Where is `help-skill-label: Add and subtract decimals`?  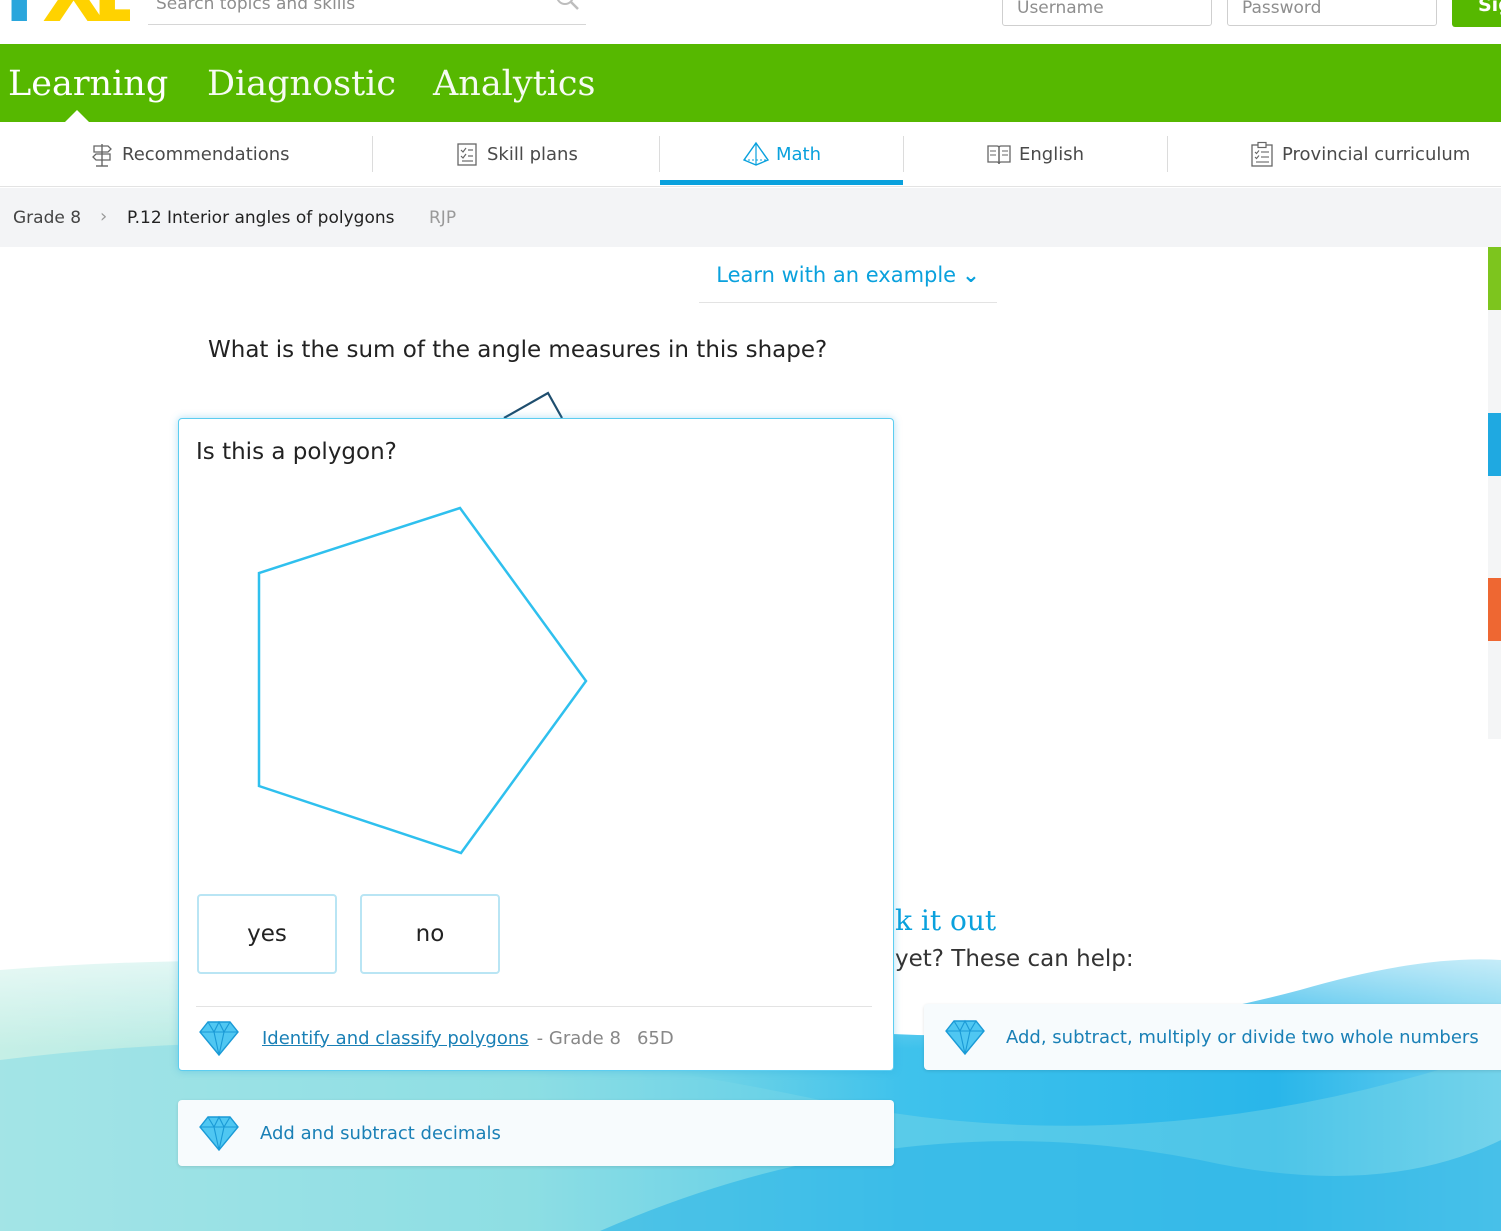
help-skill-label: Add and subtract decimals is located at coordinates (380, 1133).